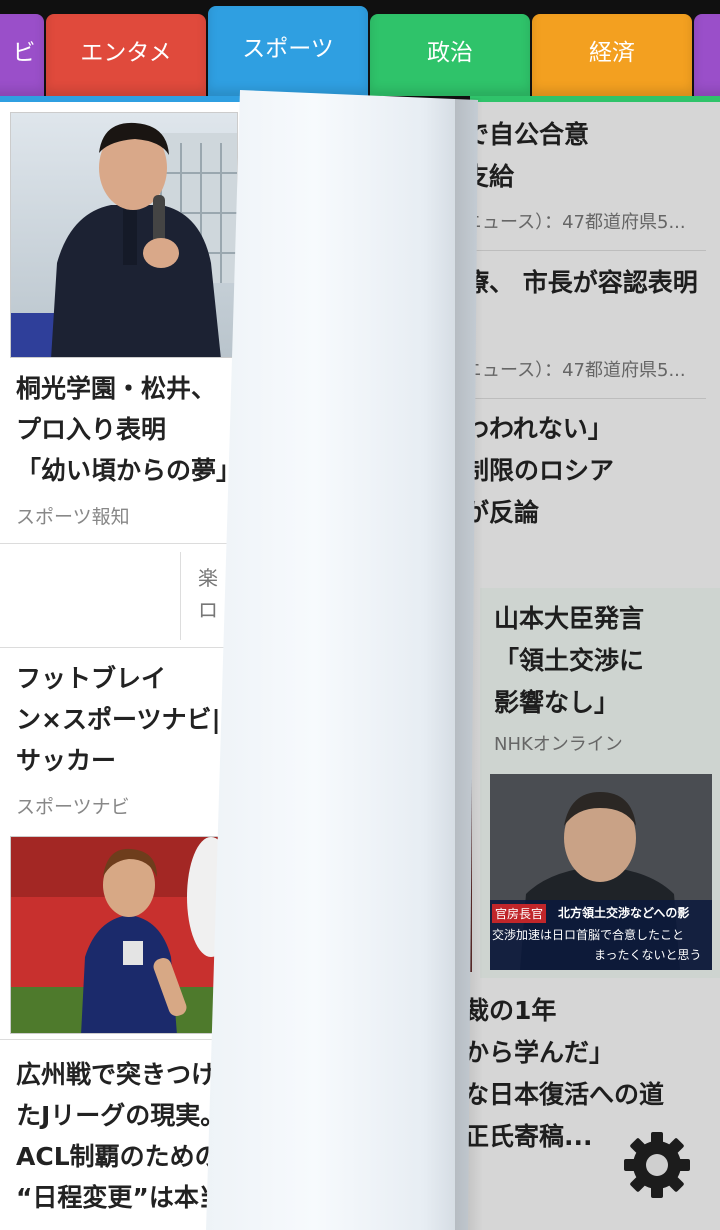 Image resolution: width=720 pixels, height=1230 pixels. I want to click on tab-label: 経済, so click(612, 53).